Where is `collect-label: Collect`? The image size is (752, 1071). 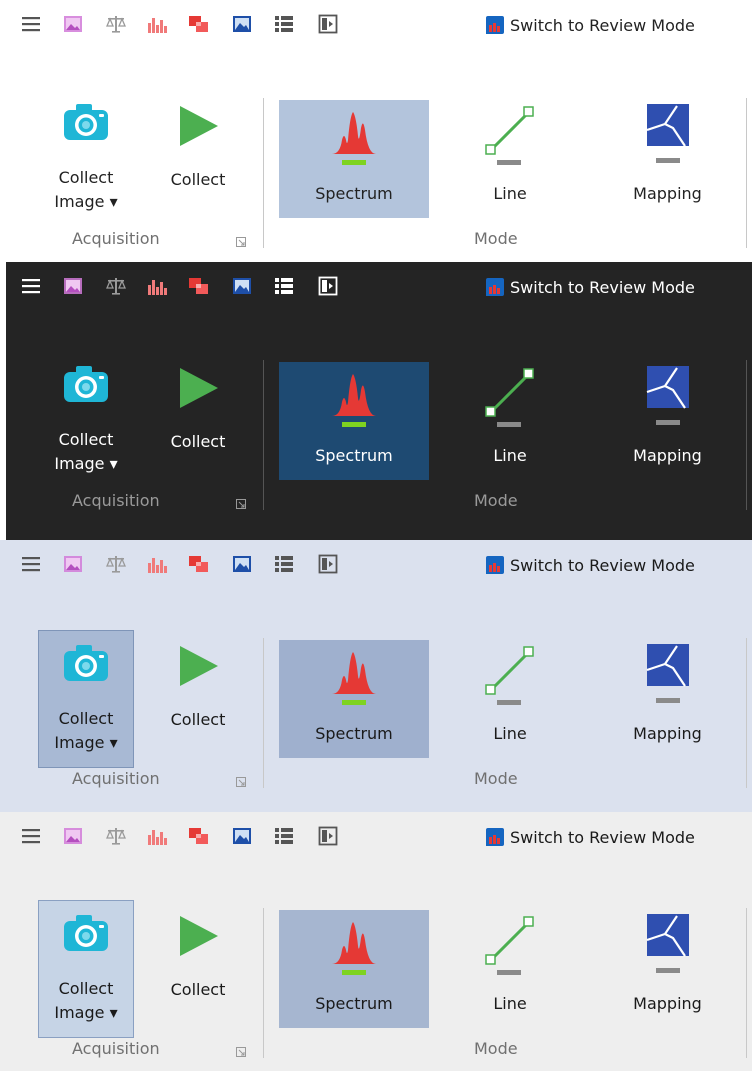 collect-label: Collect is located at coordinates (198, 179).